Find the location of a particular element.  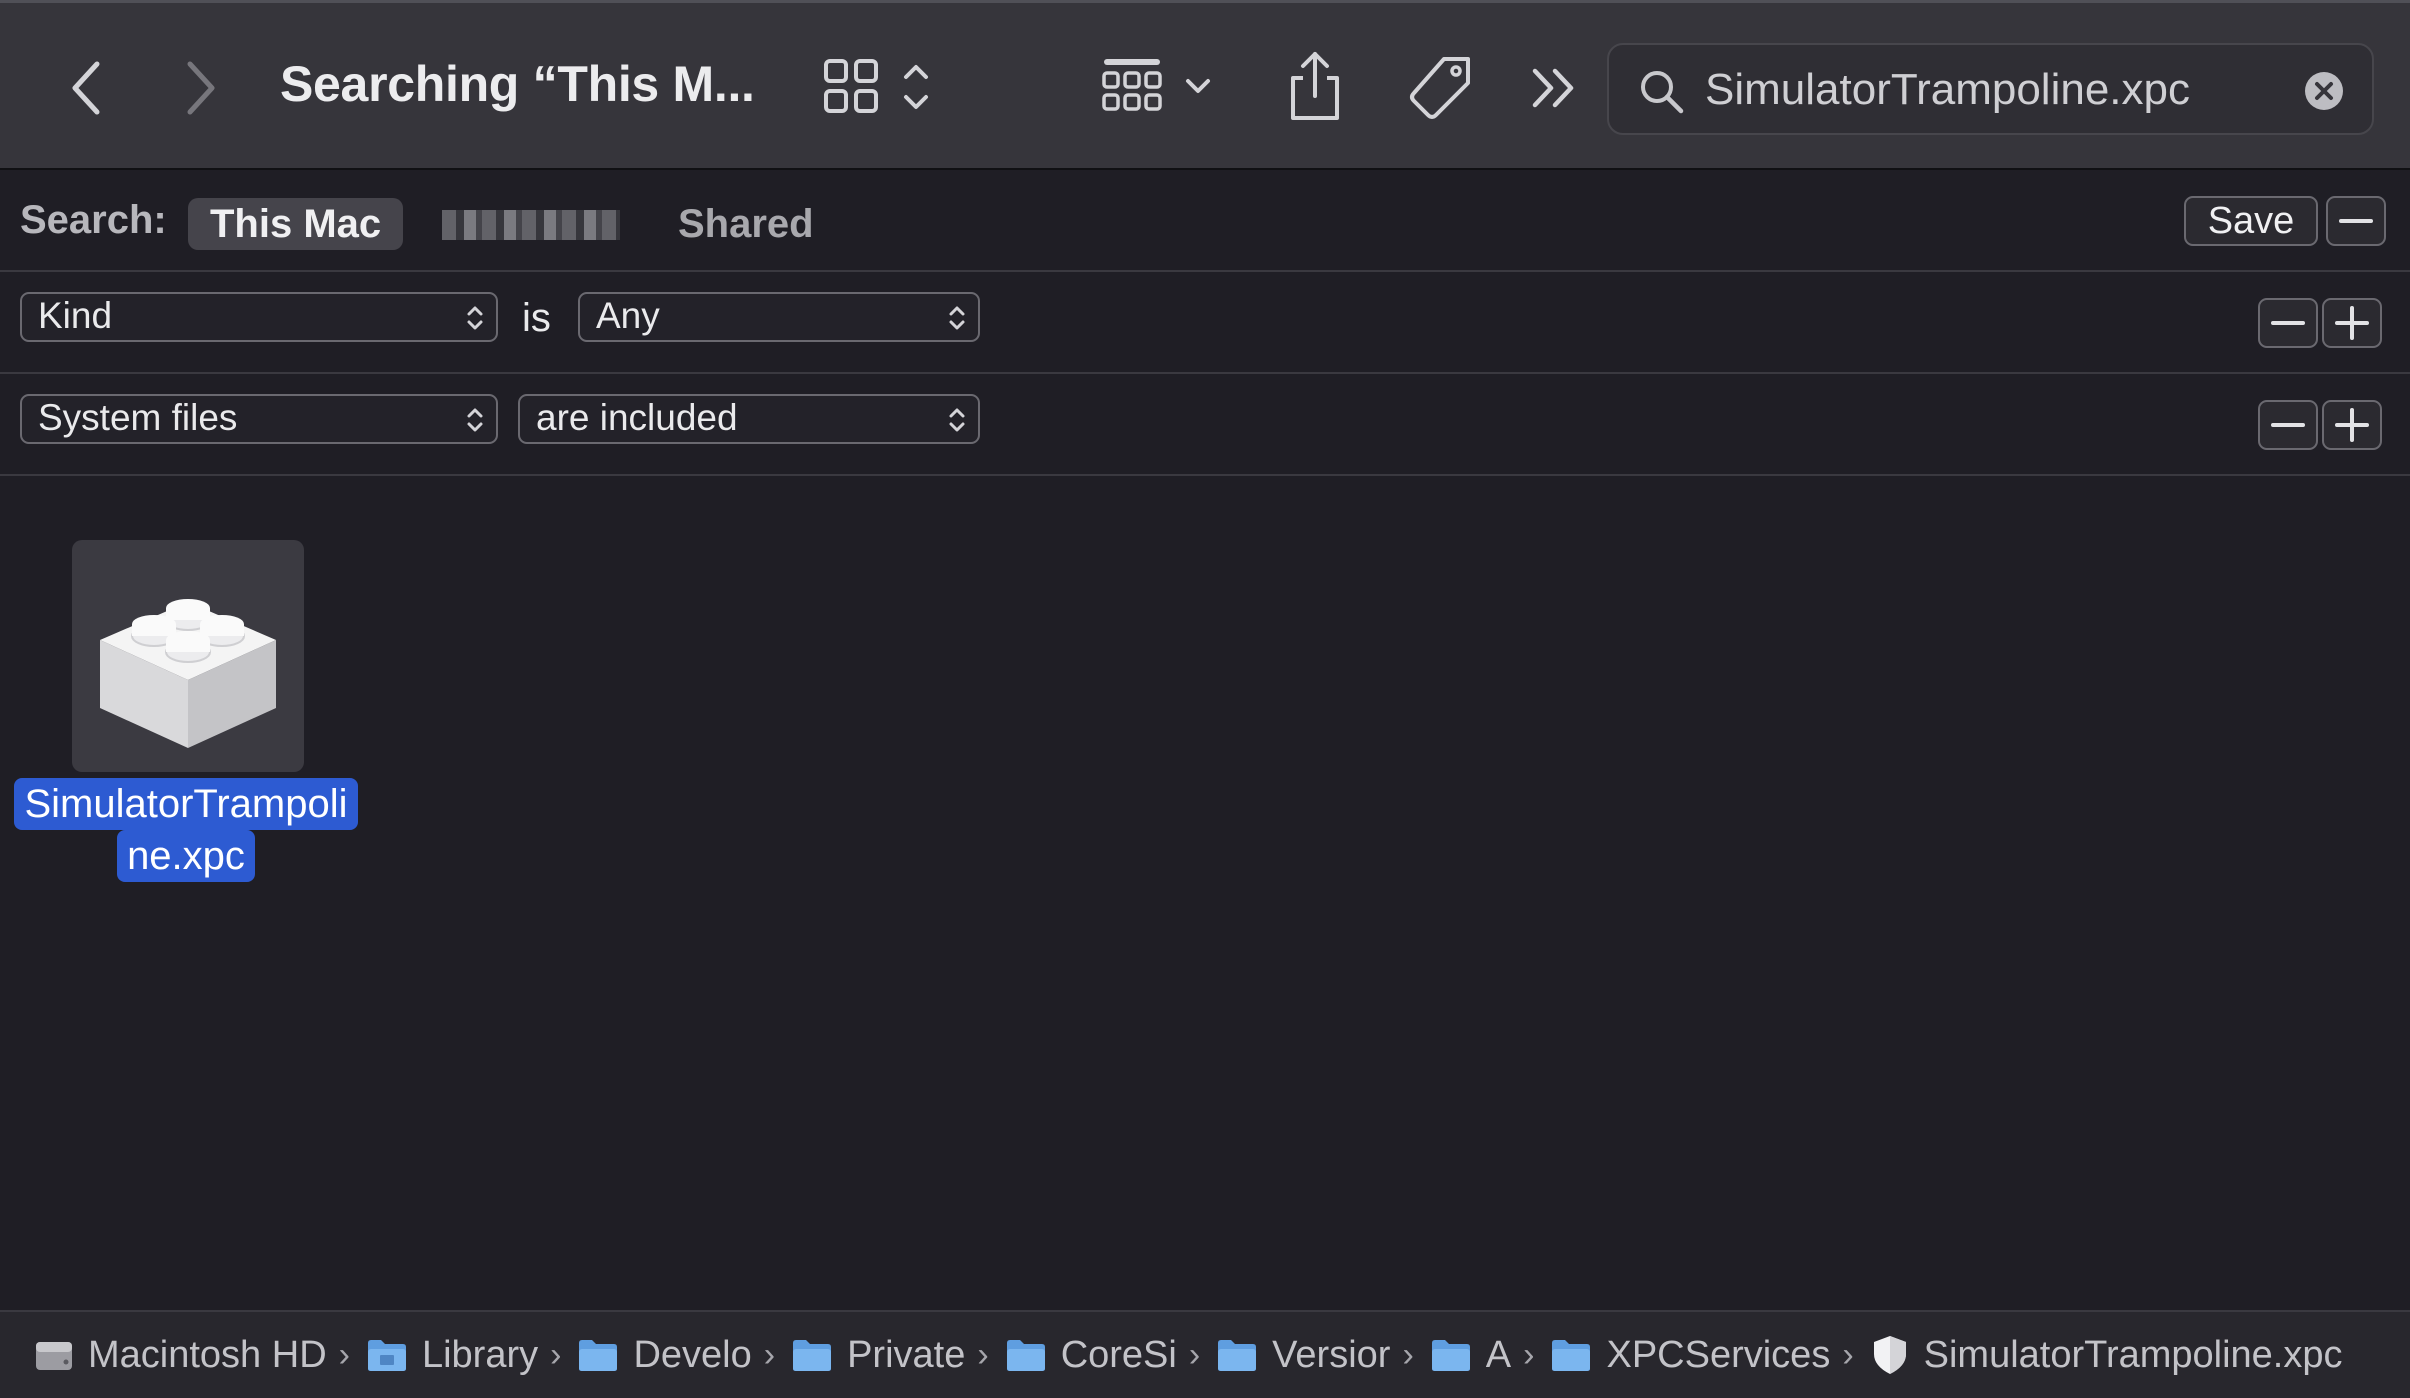

path-item-label: SimulatorTrampoline.xpc is located at coordinates (2133, 1354).